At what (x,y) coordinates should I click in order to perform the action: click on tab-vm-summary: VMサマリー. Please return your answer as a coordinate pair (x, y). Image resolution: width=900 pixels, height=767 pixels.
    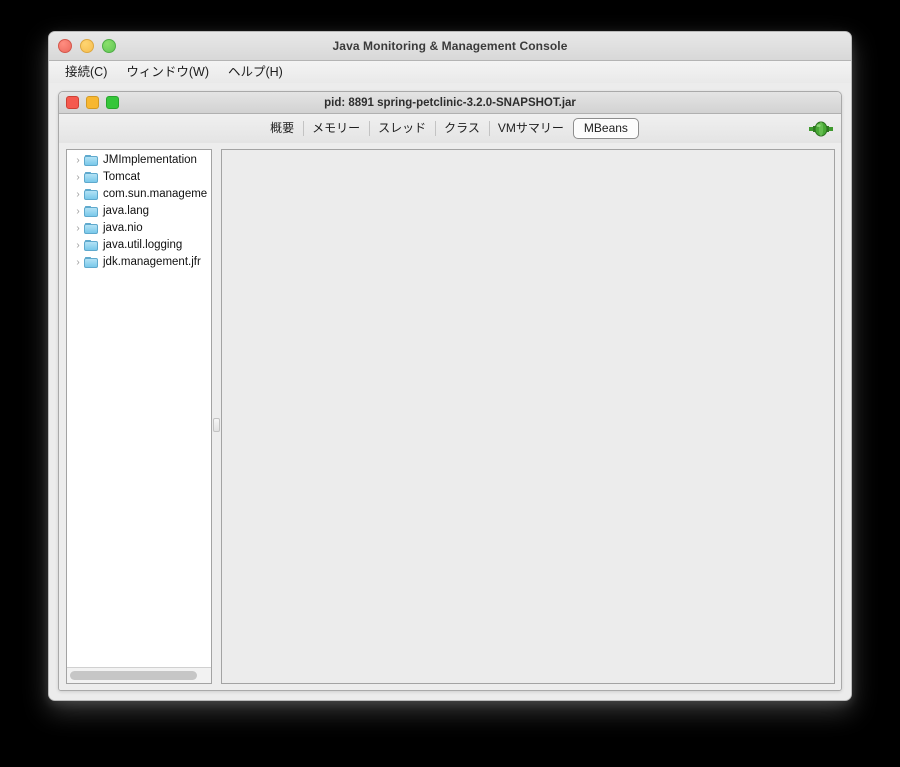
    Looking at the image, I should click on (530, 128).